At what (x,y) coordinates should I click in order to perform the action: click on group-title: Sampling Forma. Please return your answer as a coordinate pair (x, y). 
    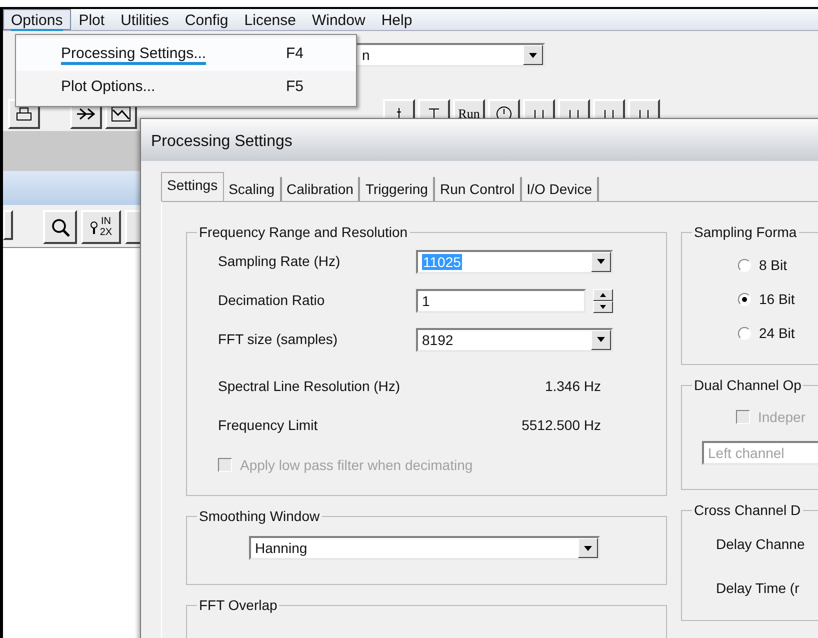
    Looking at the image, I should click on (745, 232).